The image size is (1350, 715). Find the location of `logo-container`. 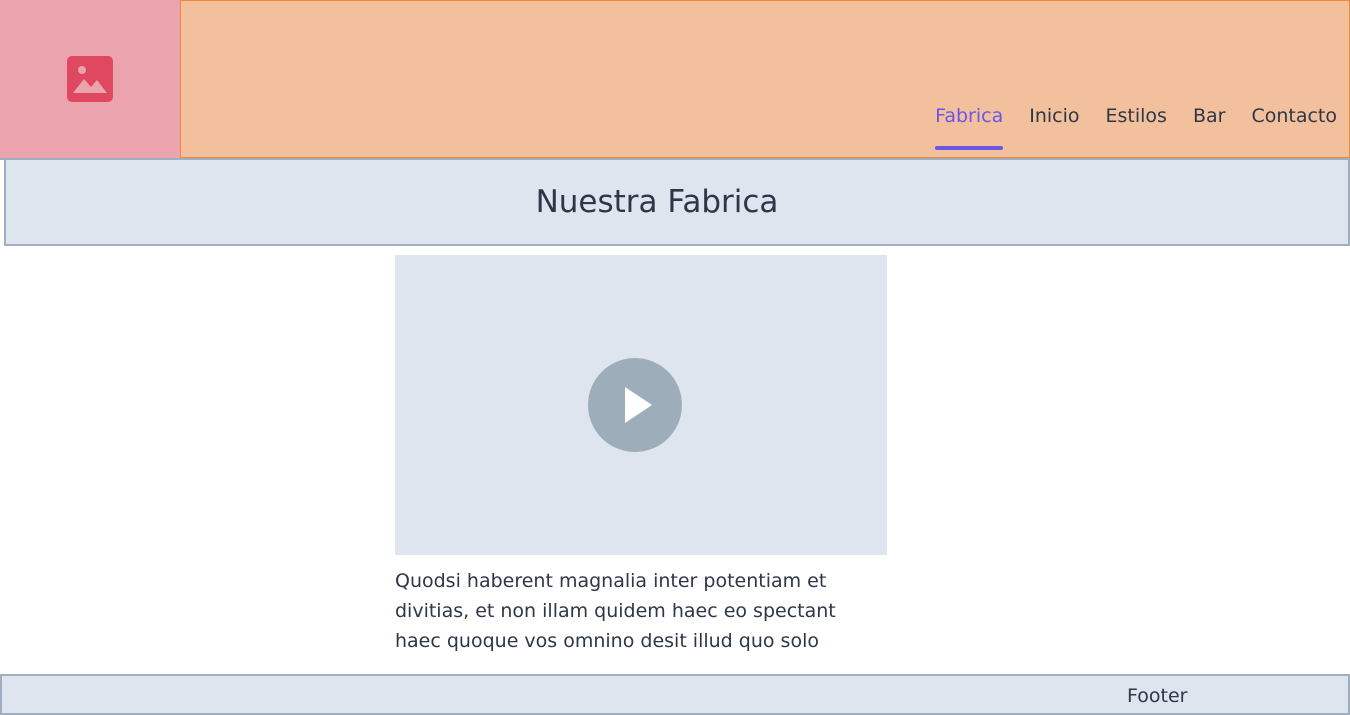

logo-container is located at coordinates (90, 79).